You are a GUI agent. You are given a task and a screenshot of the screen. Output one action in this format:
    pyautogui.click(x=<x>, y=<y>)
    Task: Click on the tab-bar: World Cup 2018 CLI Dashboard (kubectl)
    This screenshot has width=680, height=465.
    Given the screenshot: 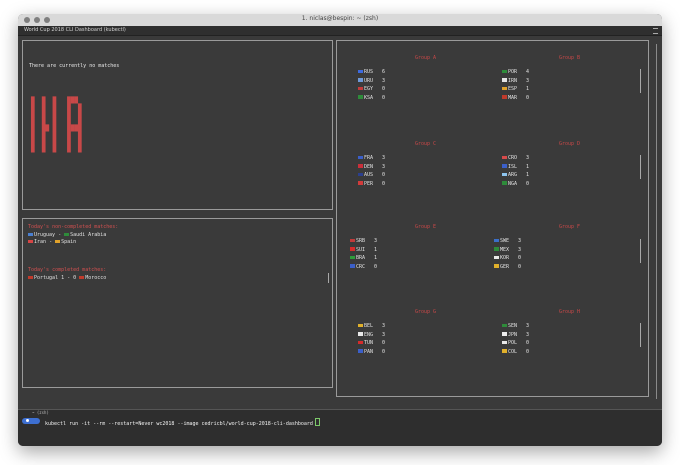 What is the action you would take?
    pyautogui.click(x=340, y=31)
    